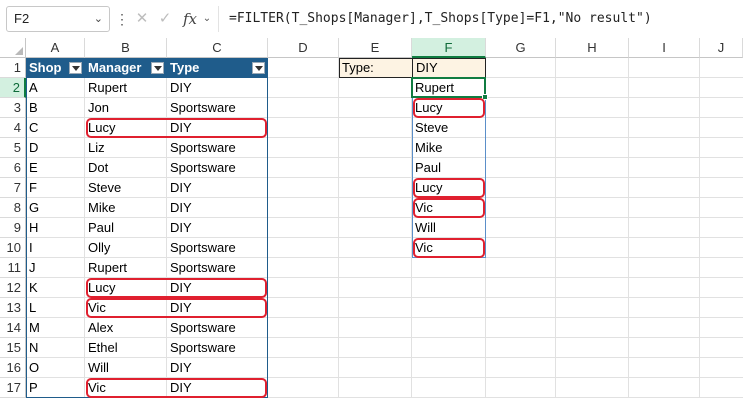 The image size is (743, 405). I want to click on chevron-down-icon: ⌄, so click(98, 19).